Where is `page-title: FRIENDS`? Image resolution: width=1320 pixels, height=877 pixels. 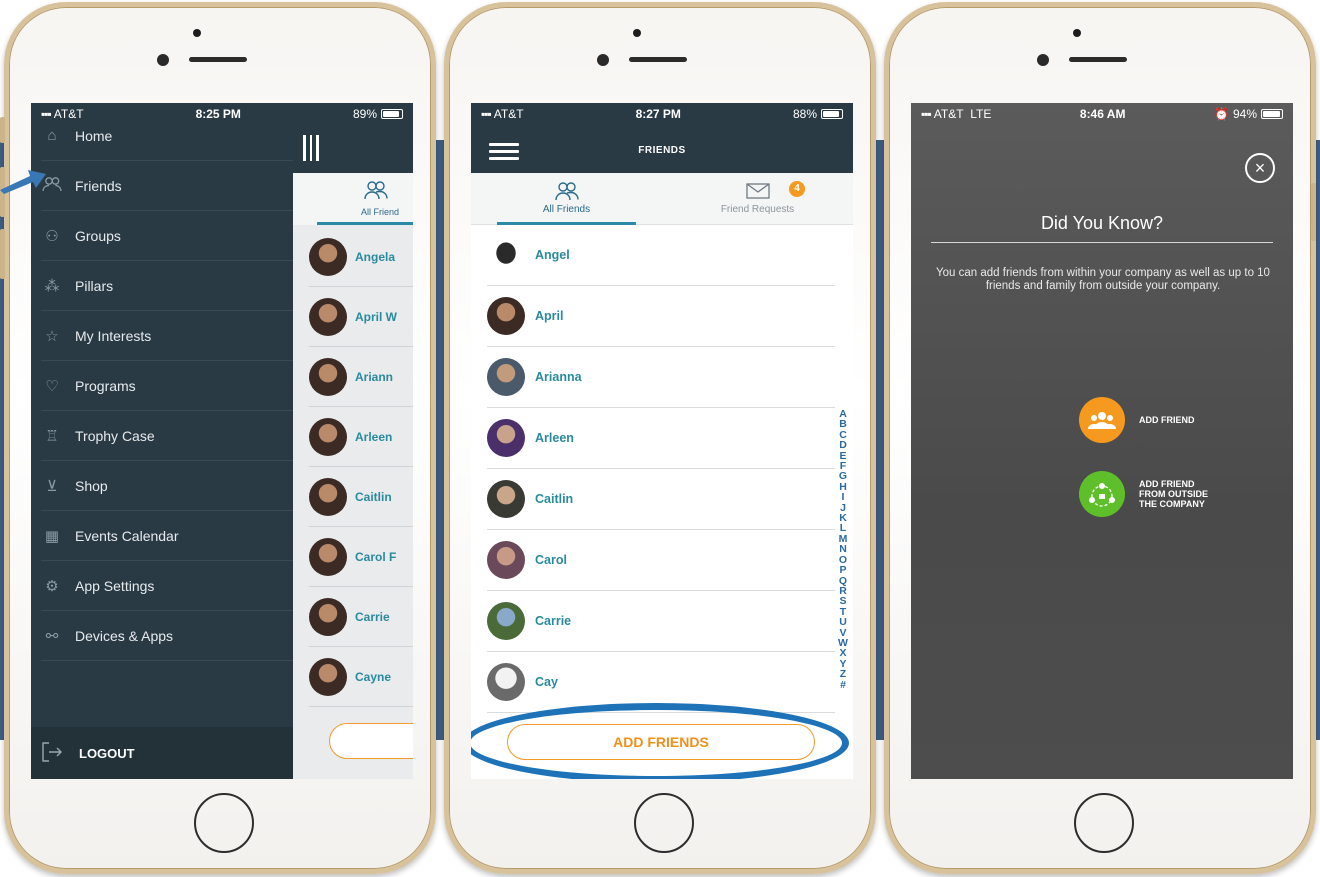
page-title: FRIENDS is located at coordinates (662, 150).